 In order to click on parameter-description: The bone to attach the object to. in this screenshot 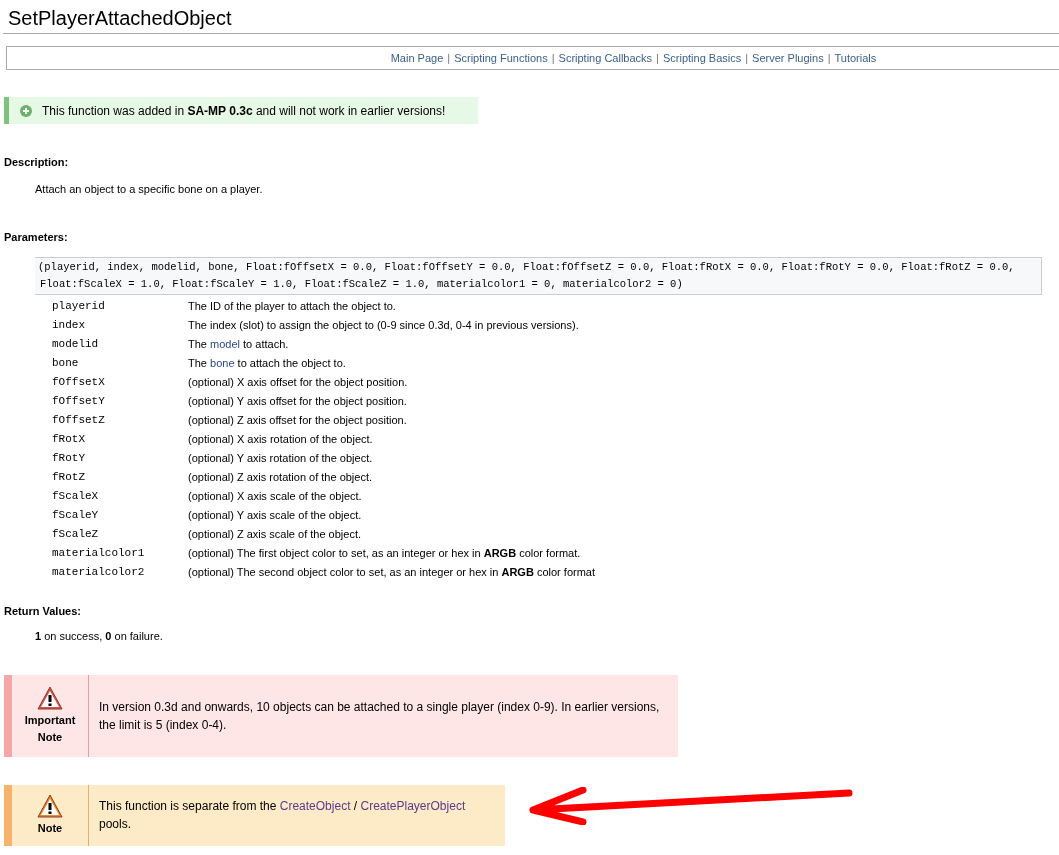, I will do `click(267, 363)`.